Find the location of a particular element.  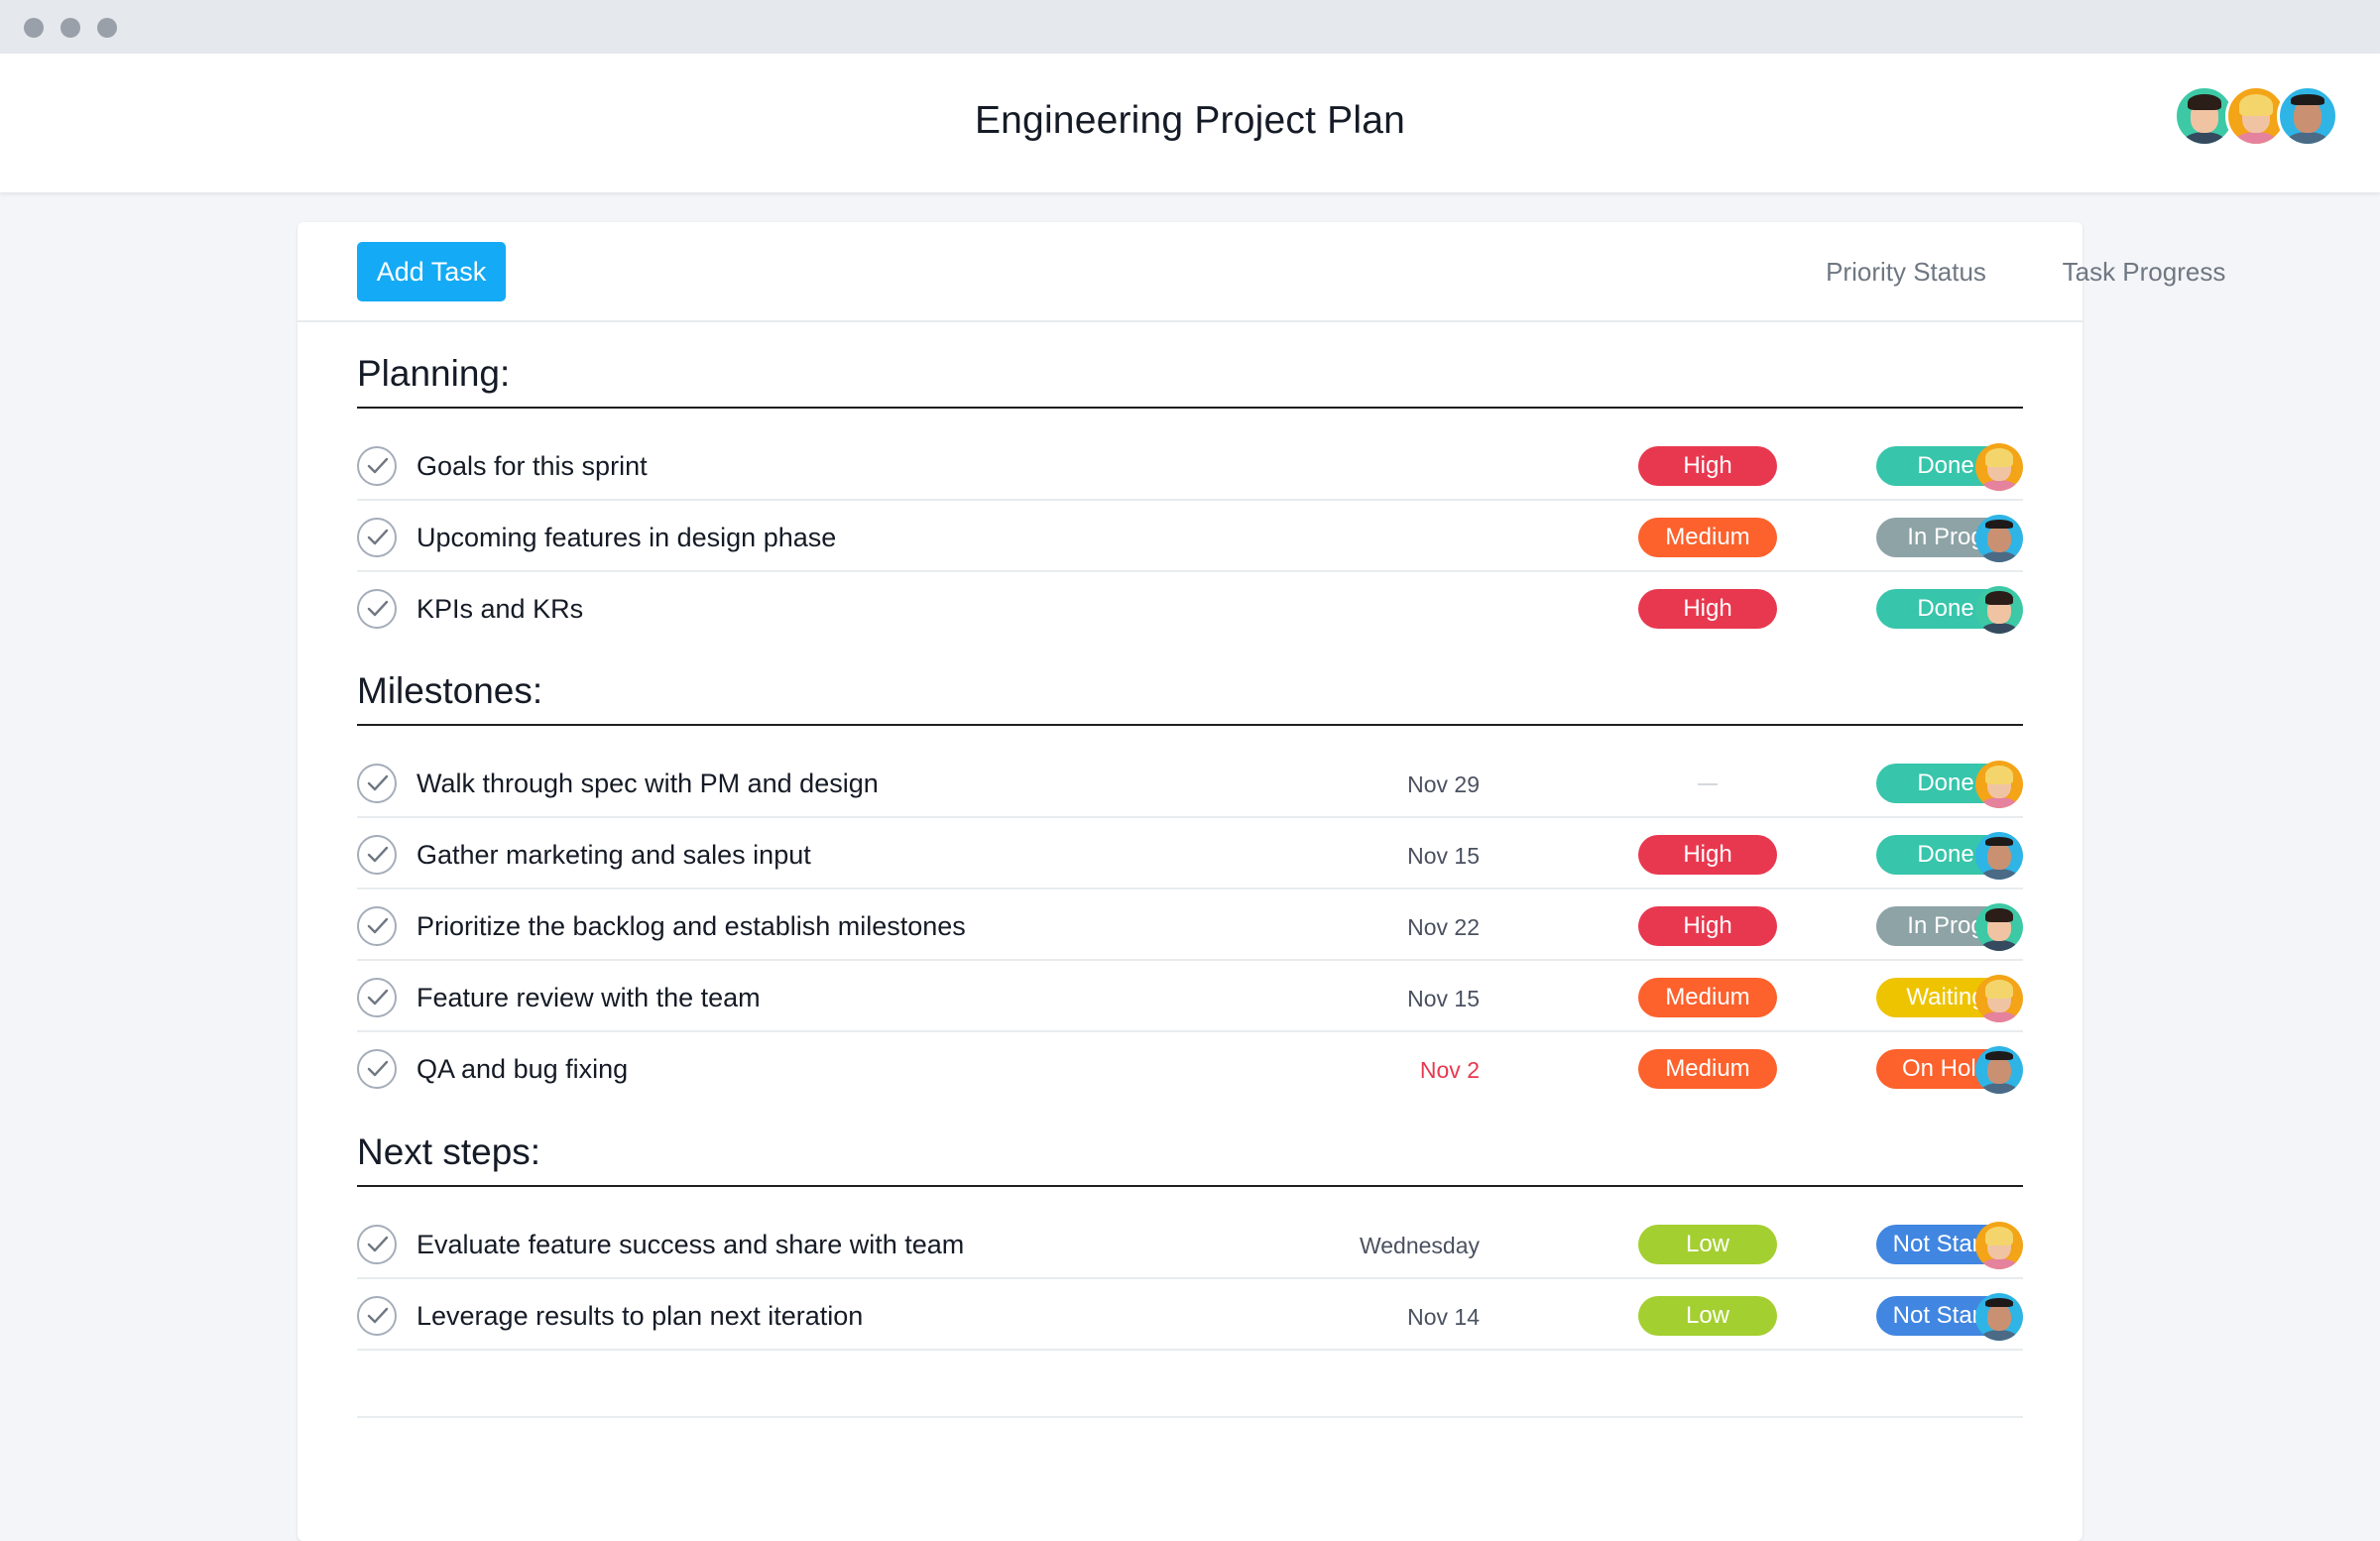

task-name: QA and bug fixing is located at coordinates (522, 1069).